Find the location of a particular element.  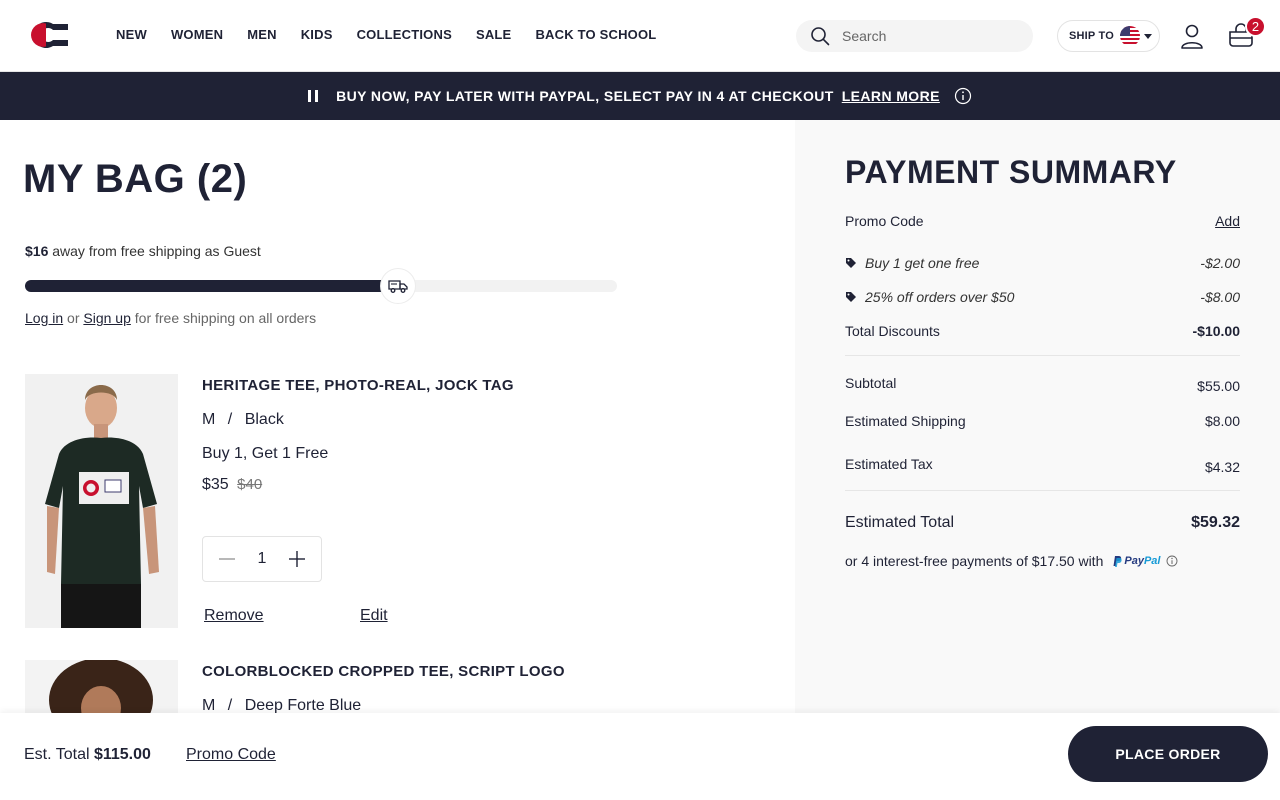

minus-icon is located at coordinates (227, 559).